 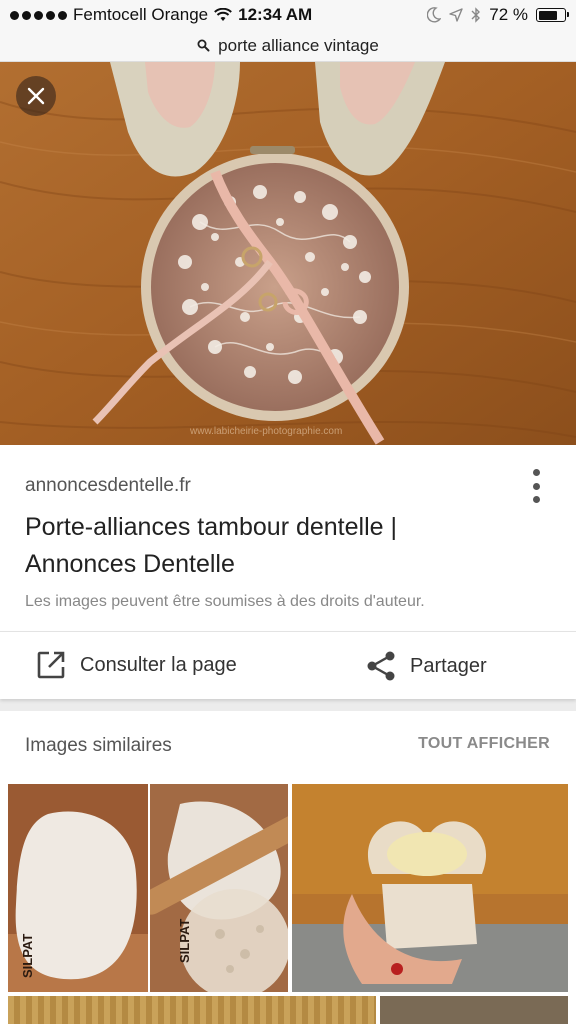 I want to click on close-button, so click(x=36, y=96).